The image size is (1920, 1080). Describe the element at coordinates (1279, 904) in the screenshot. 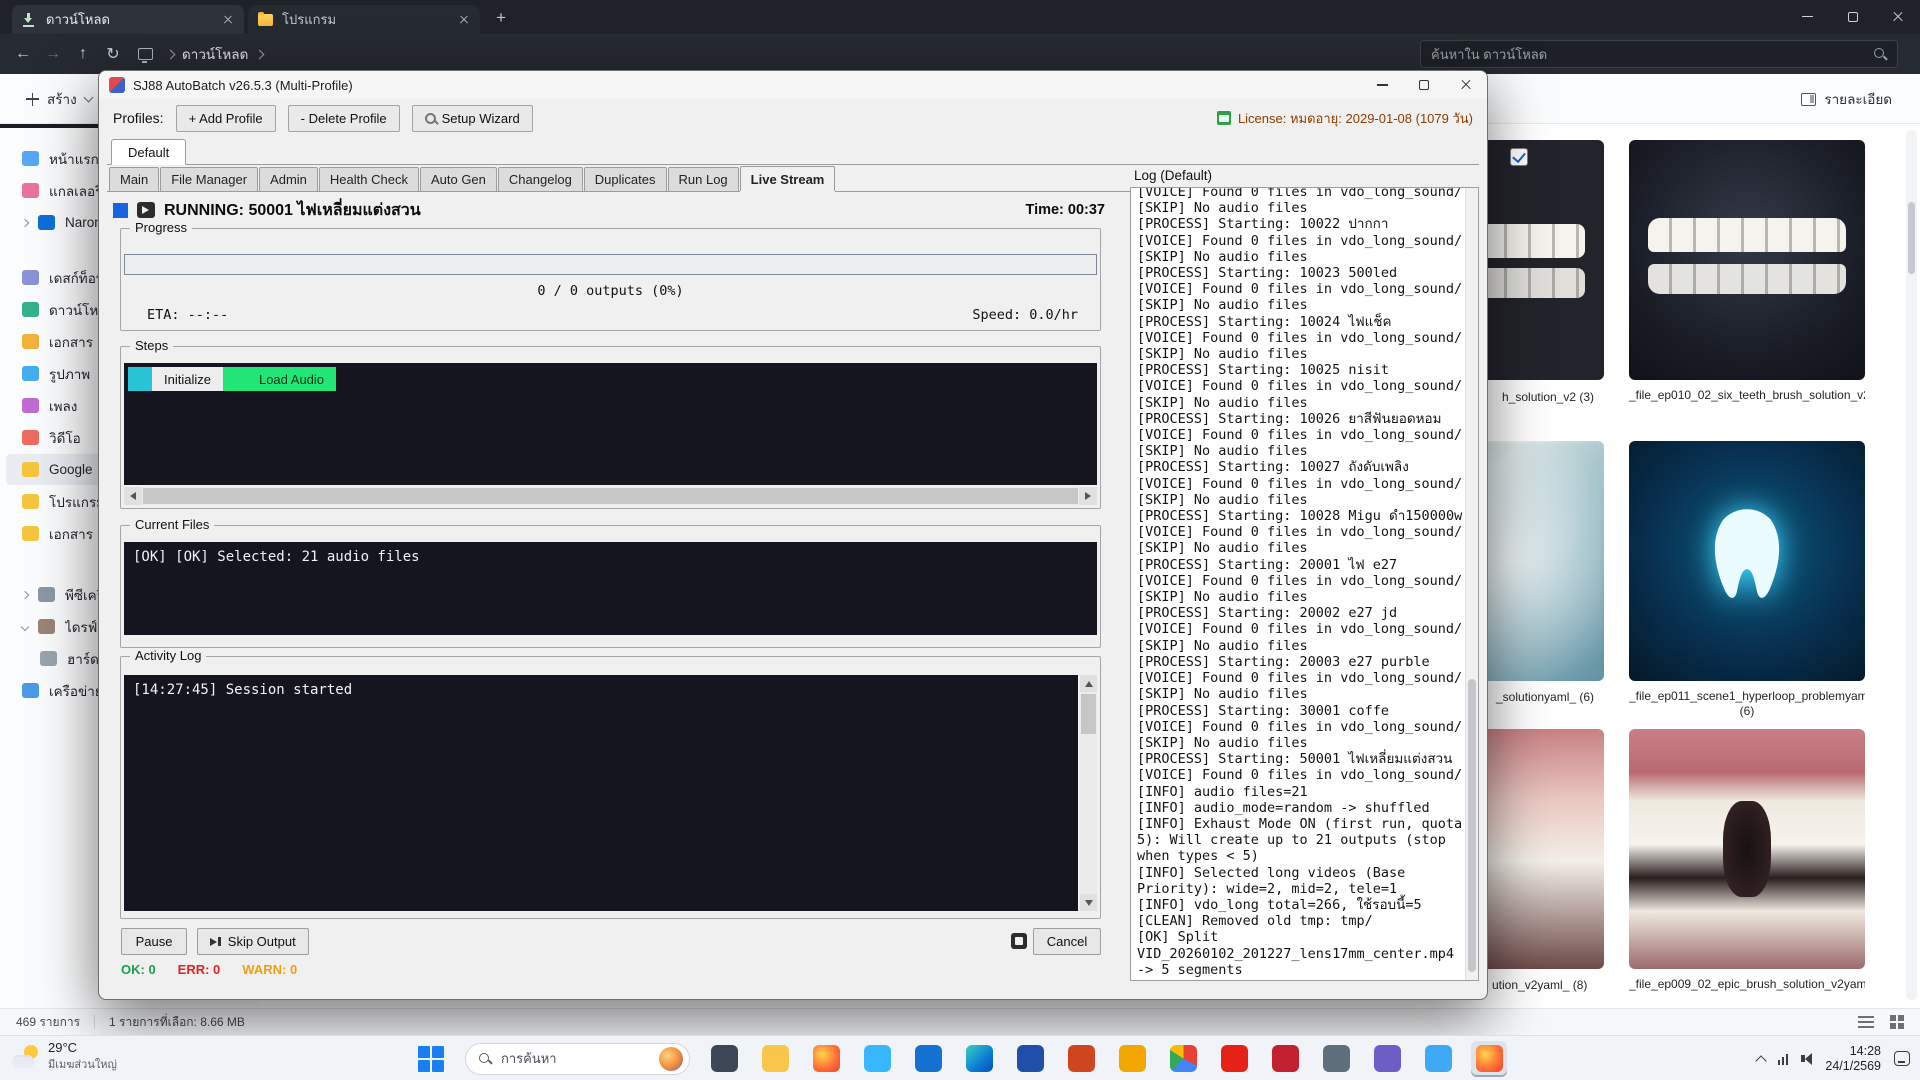

I see `log-line: [INFO] vdo_long total=266, ใช้รอบนี้=5` at that location.